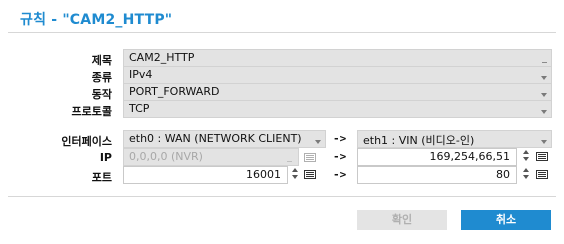  Describe the element at coordinates (295, 174) in the screenshot. I see `port-source-stepper` at that location.